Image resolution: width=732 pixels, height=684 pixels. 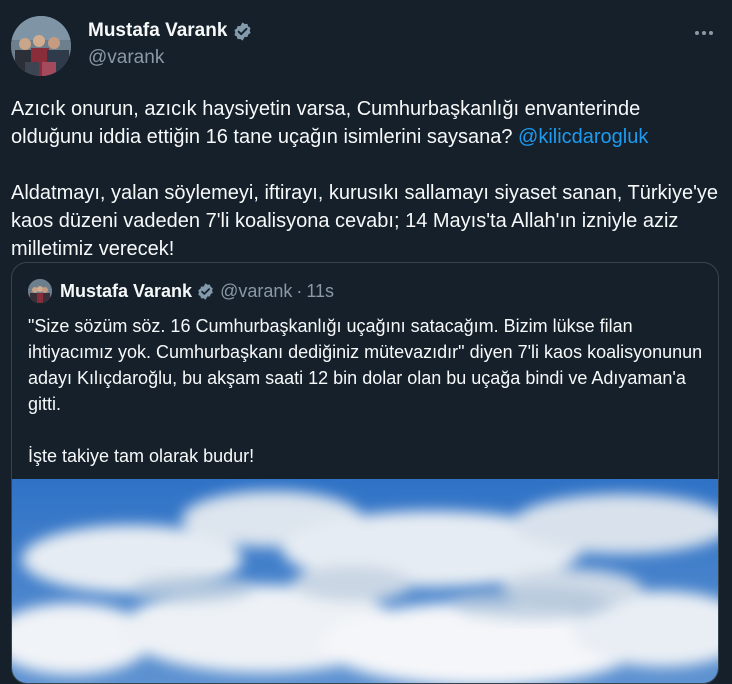 What do you see at coordinates (157, 31) in the screenshot?
I see `author-name: Mustafa Varank` at bounding box center [157, 31].